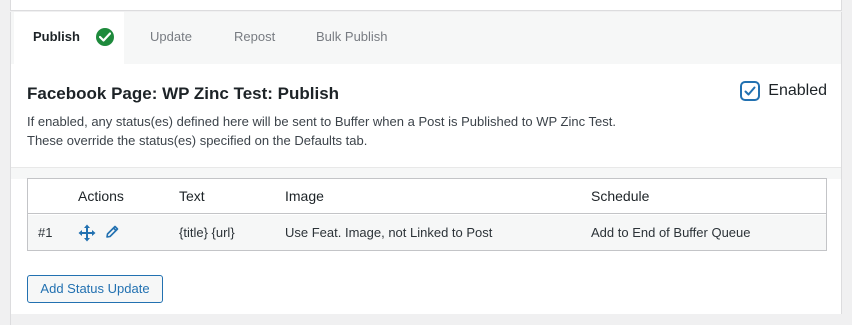 Image resolution: width=852 pixels, height=325 pixels. What do you see at coordinates (45, 232) in the screenshot?
I see `row-number: #1` at bounding box center [45, 232].